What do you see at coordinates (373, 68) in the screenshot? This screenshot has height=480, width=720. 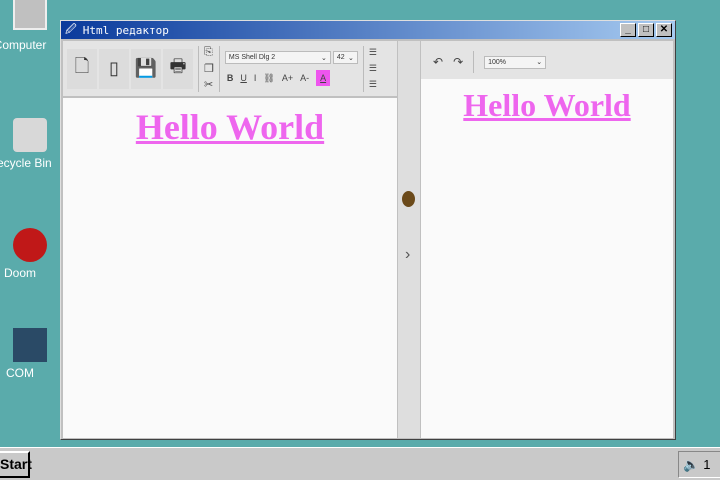 I see `align-center-icon: ☰` at bounding box center [373, 68].